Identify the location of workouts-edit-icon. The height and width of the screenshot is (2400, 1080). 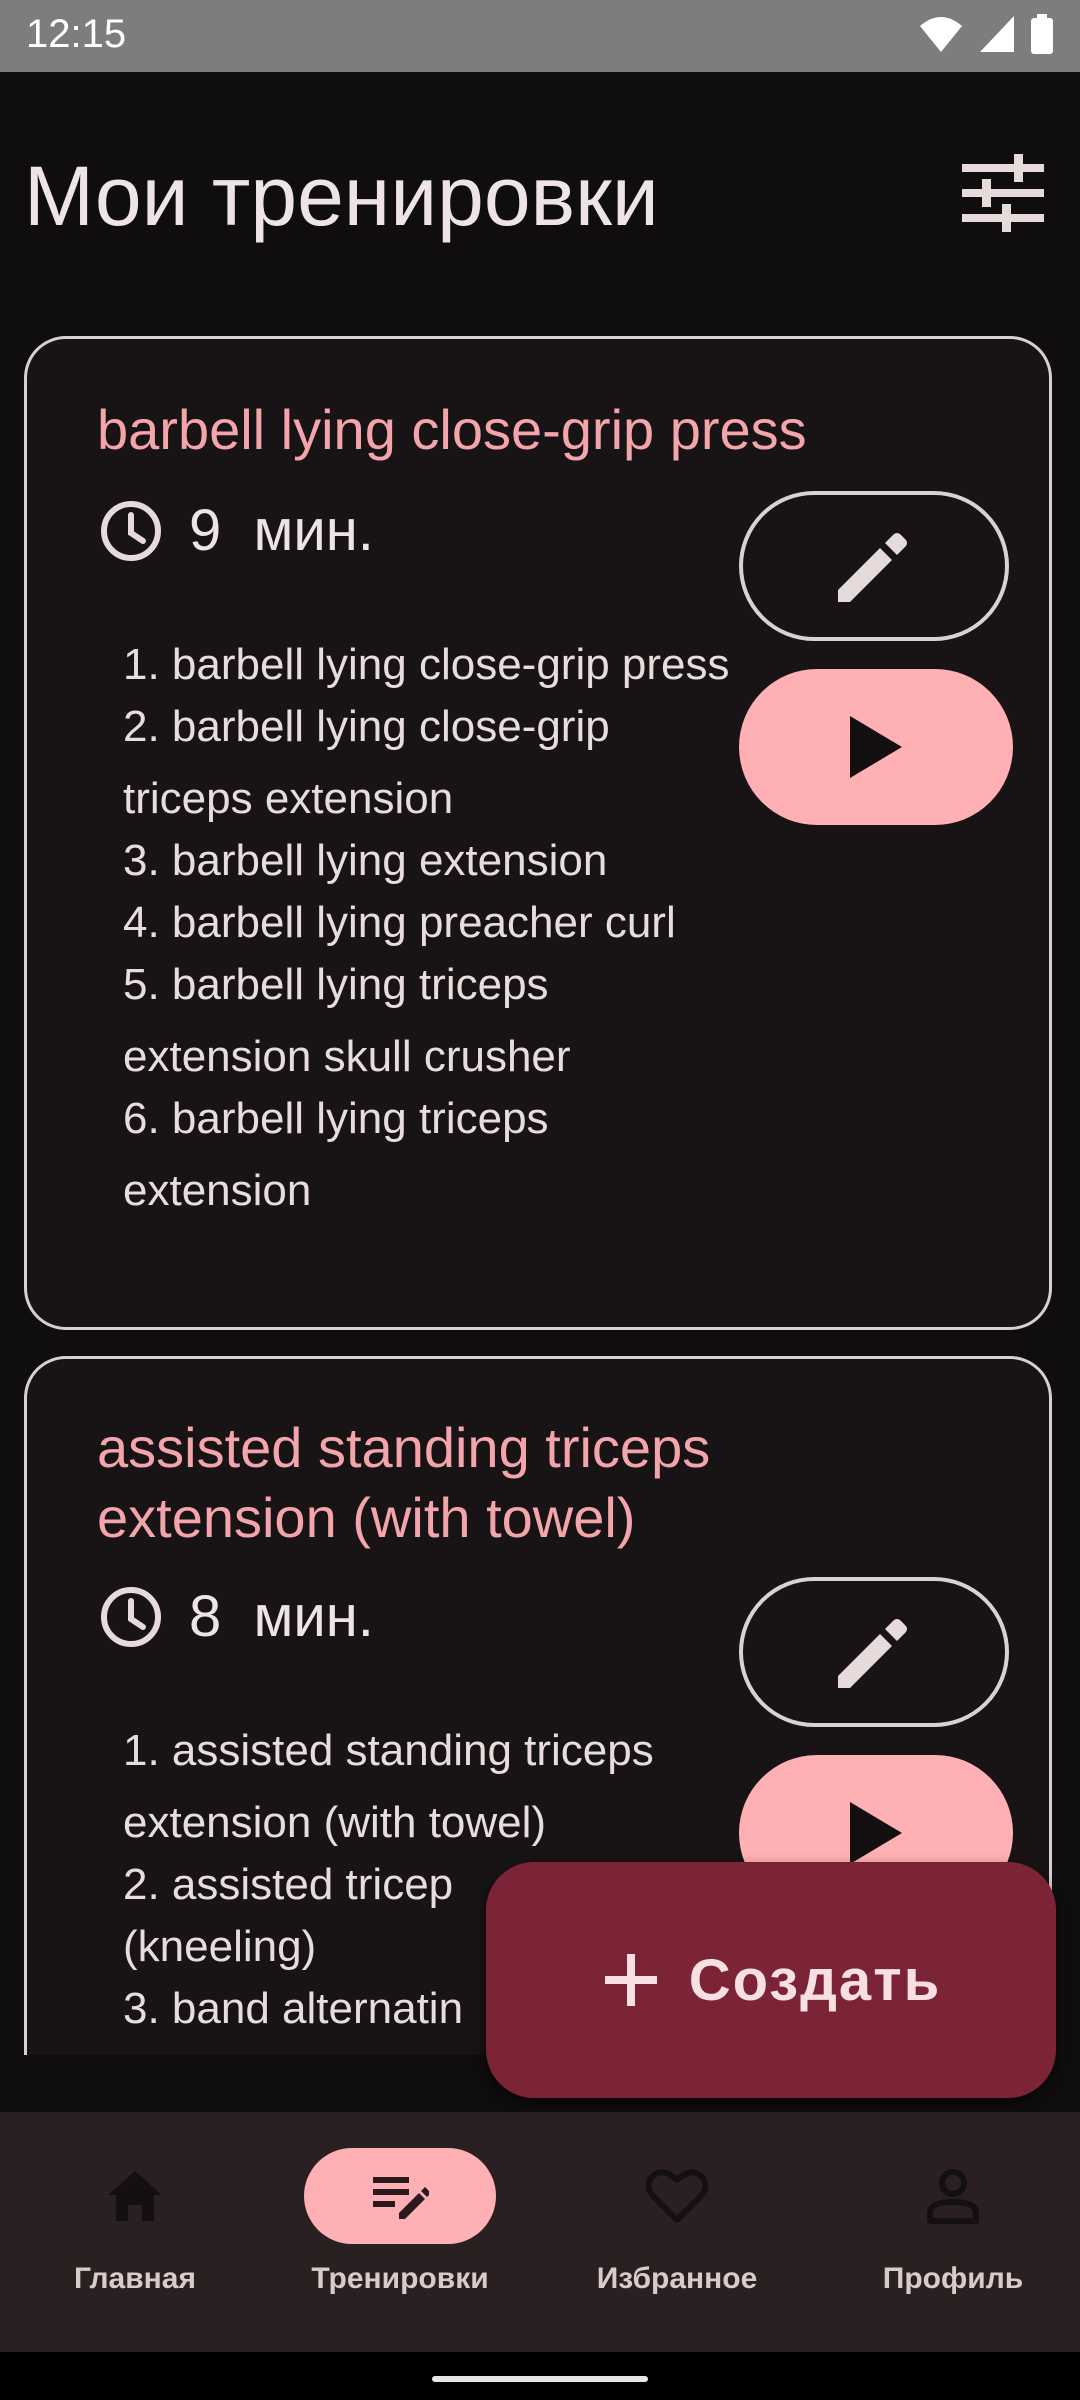
(401, 2198).